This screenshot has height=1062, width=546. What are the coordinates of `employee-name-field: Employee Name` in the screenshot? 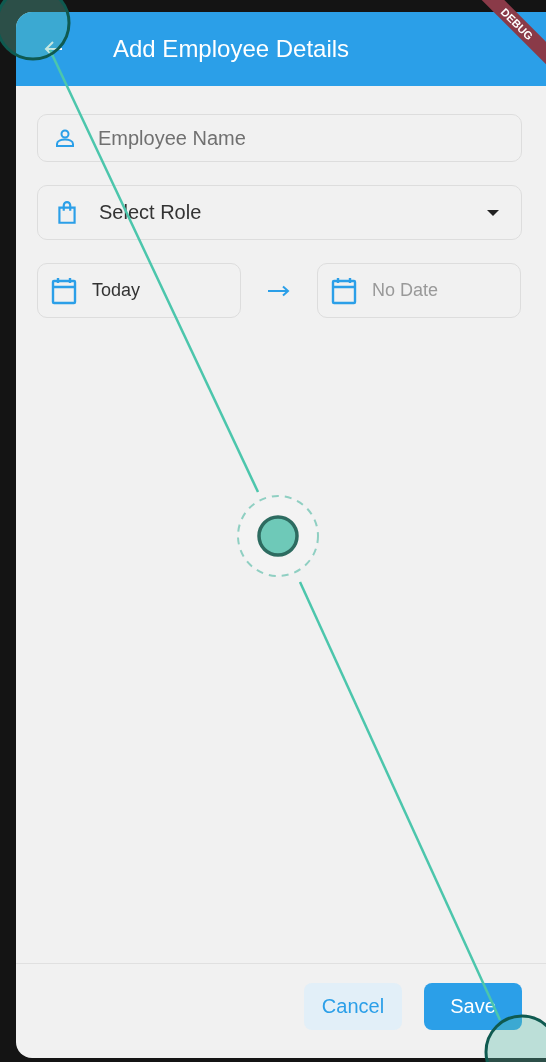 It's located at (279, 138).